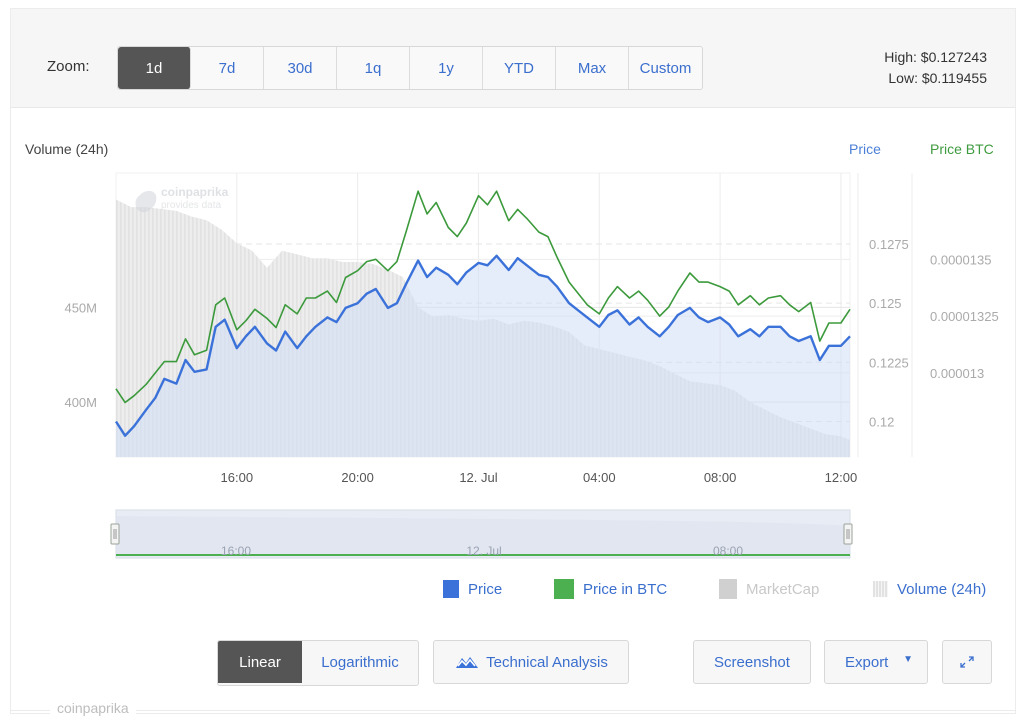 This screenshot has width=1024, height=720. What do you see at coordinates (547, 662) in the screenshot?
I see `technical-analysis-label: Technical Analysis` at bounding box center [547, 662].